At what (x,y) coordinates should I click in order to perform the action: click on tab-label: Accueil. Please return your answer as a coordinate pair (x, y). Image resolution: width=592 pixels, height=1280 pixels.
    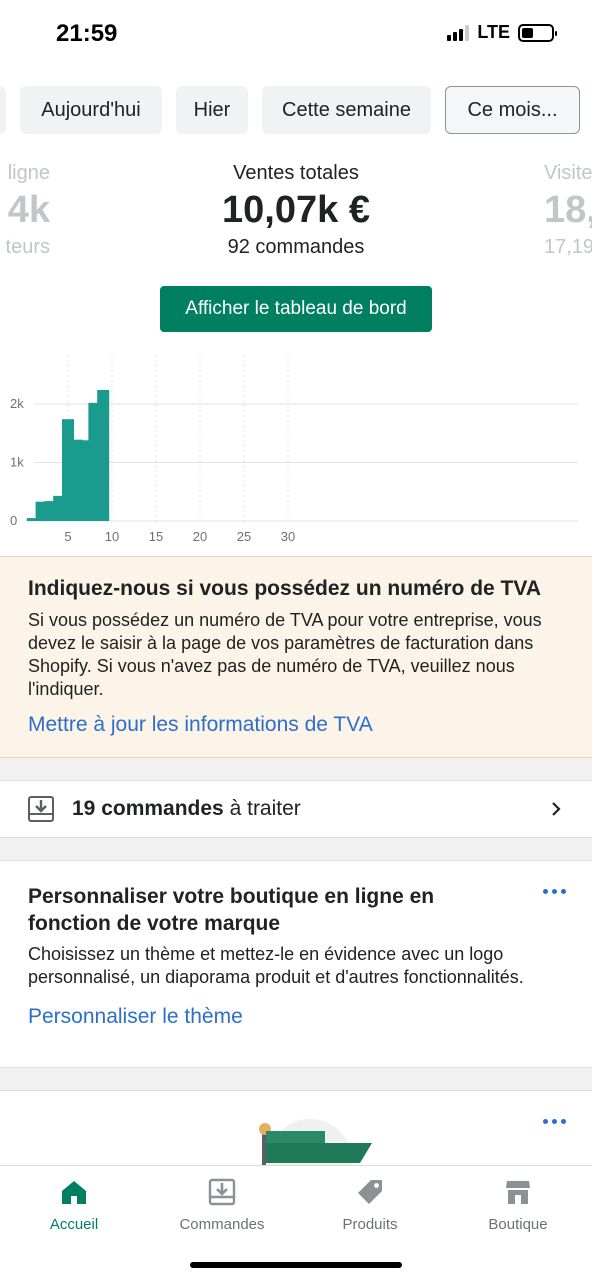
    Looking at the image, I should click on (74, 1224).